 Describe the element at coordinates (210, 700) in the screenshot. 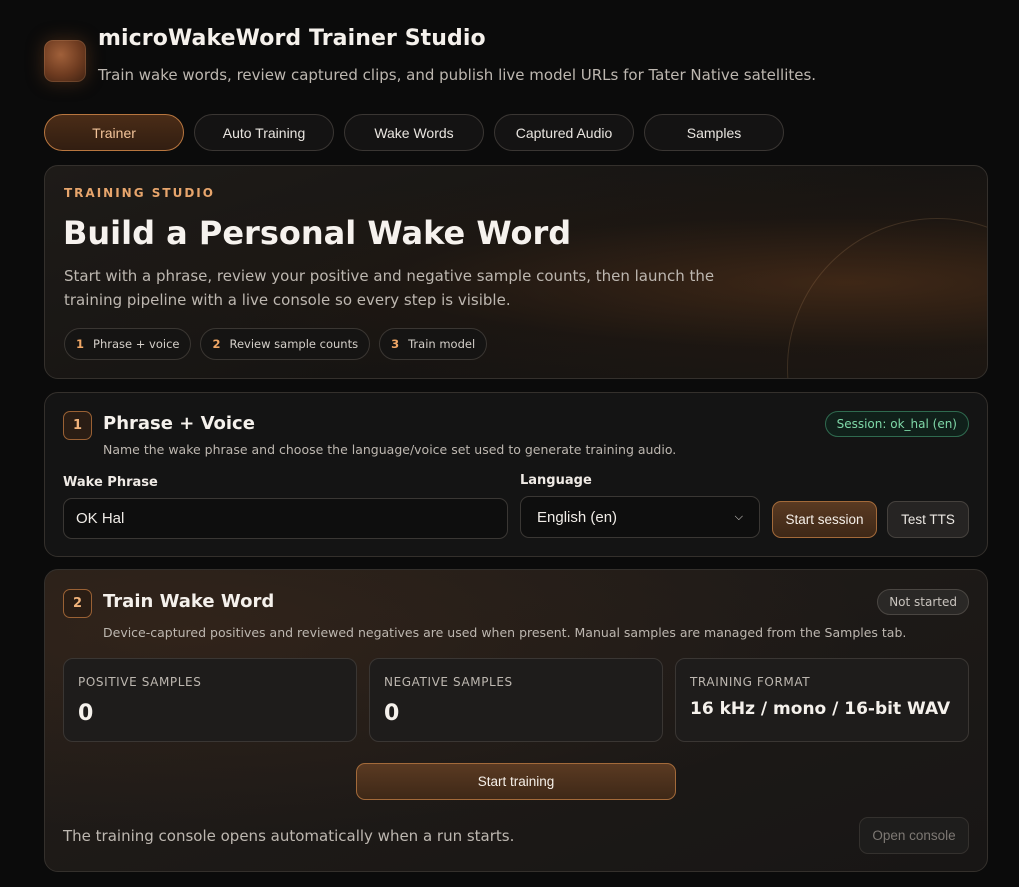

I see `positive-samples-stat: POSITIVE SAMPLES 0` at that location.